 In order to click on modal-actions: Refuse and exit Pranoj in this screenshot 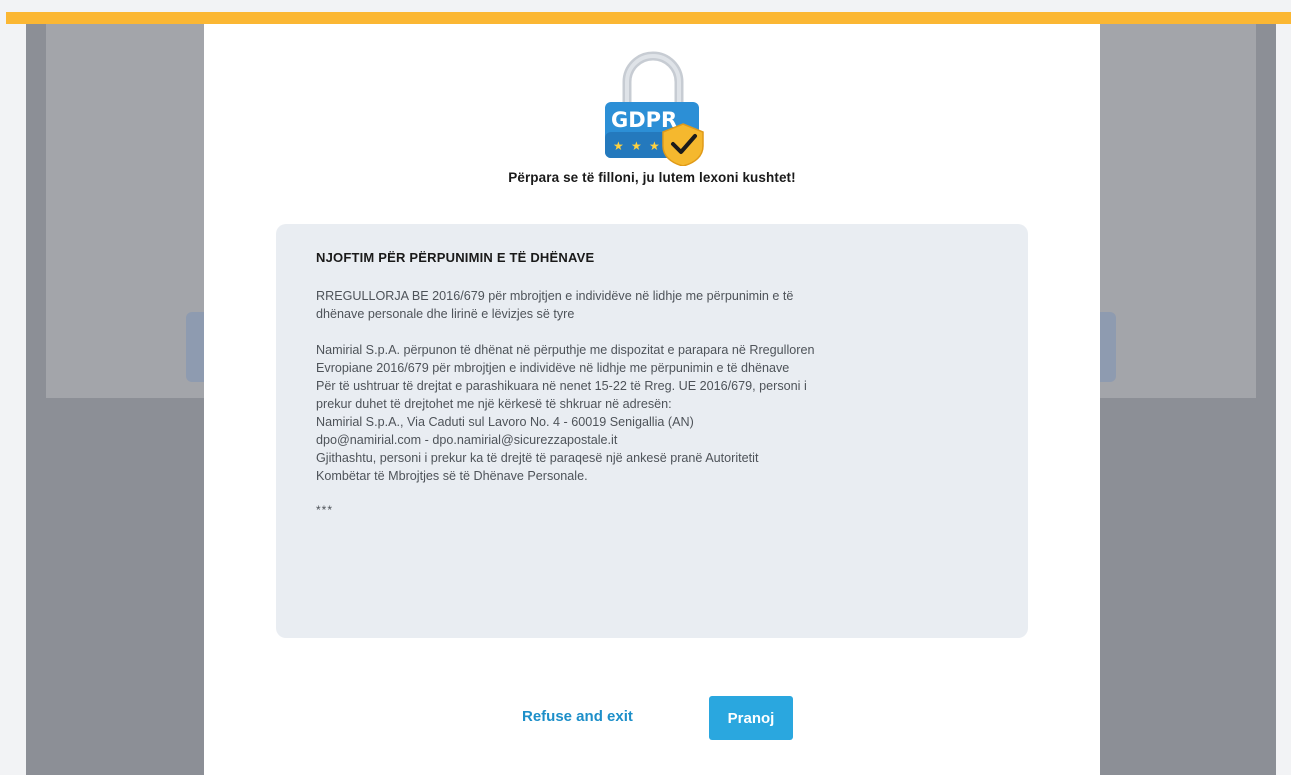, I will do `click(652, 719)`.